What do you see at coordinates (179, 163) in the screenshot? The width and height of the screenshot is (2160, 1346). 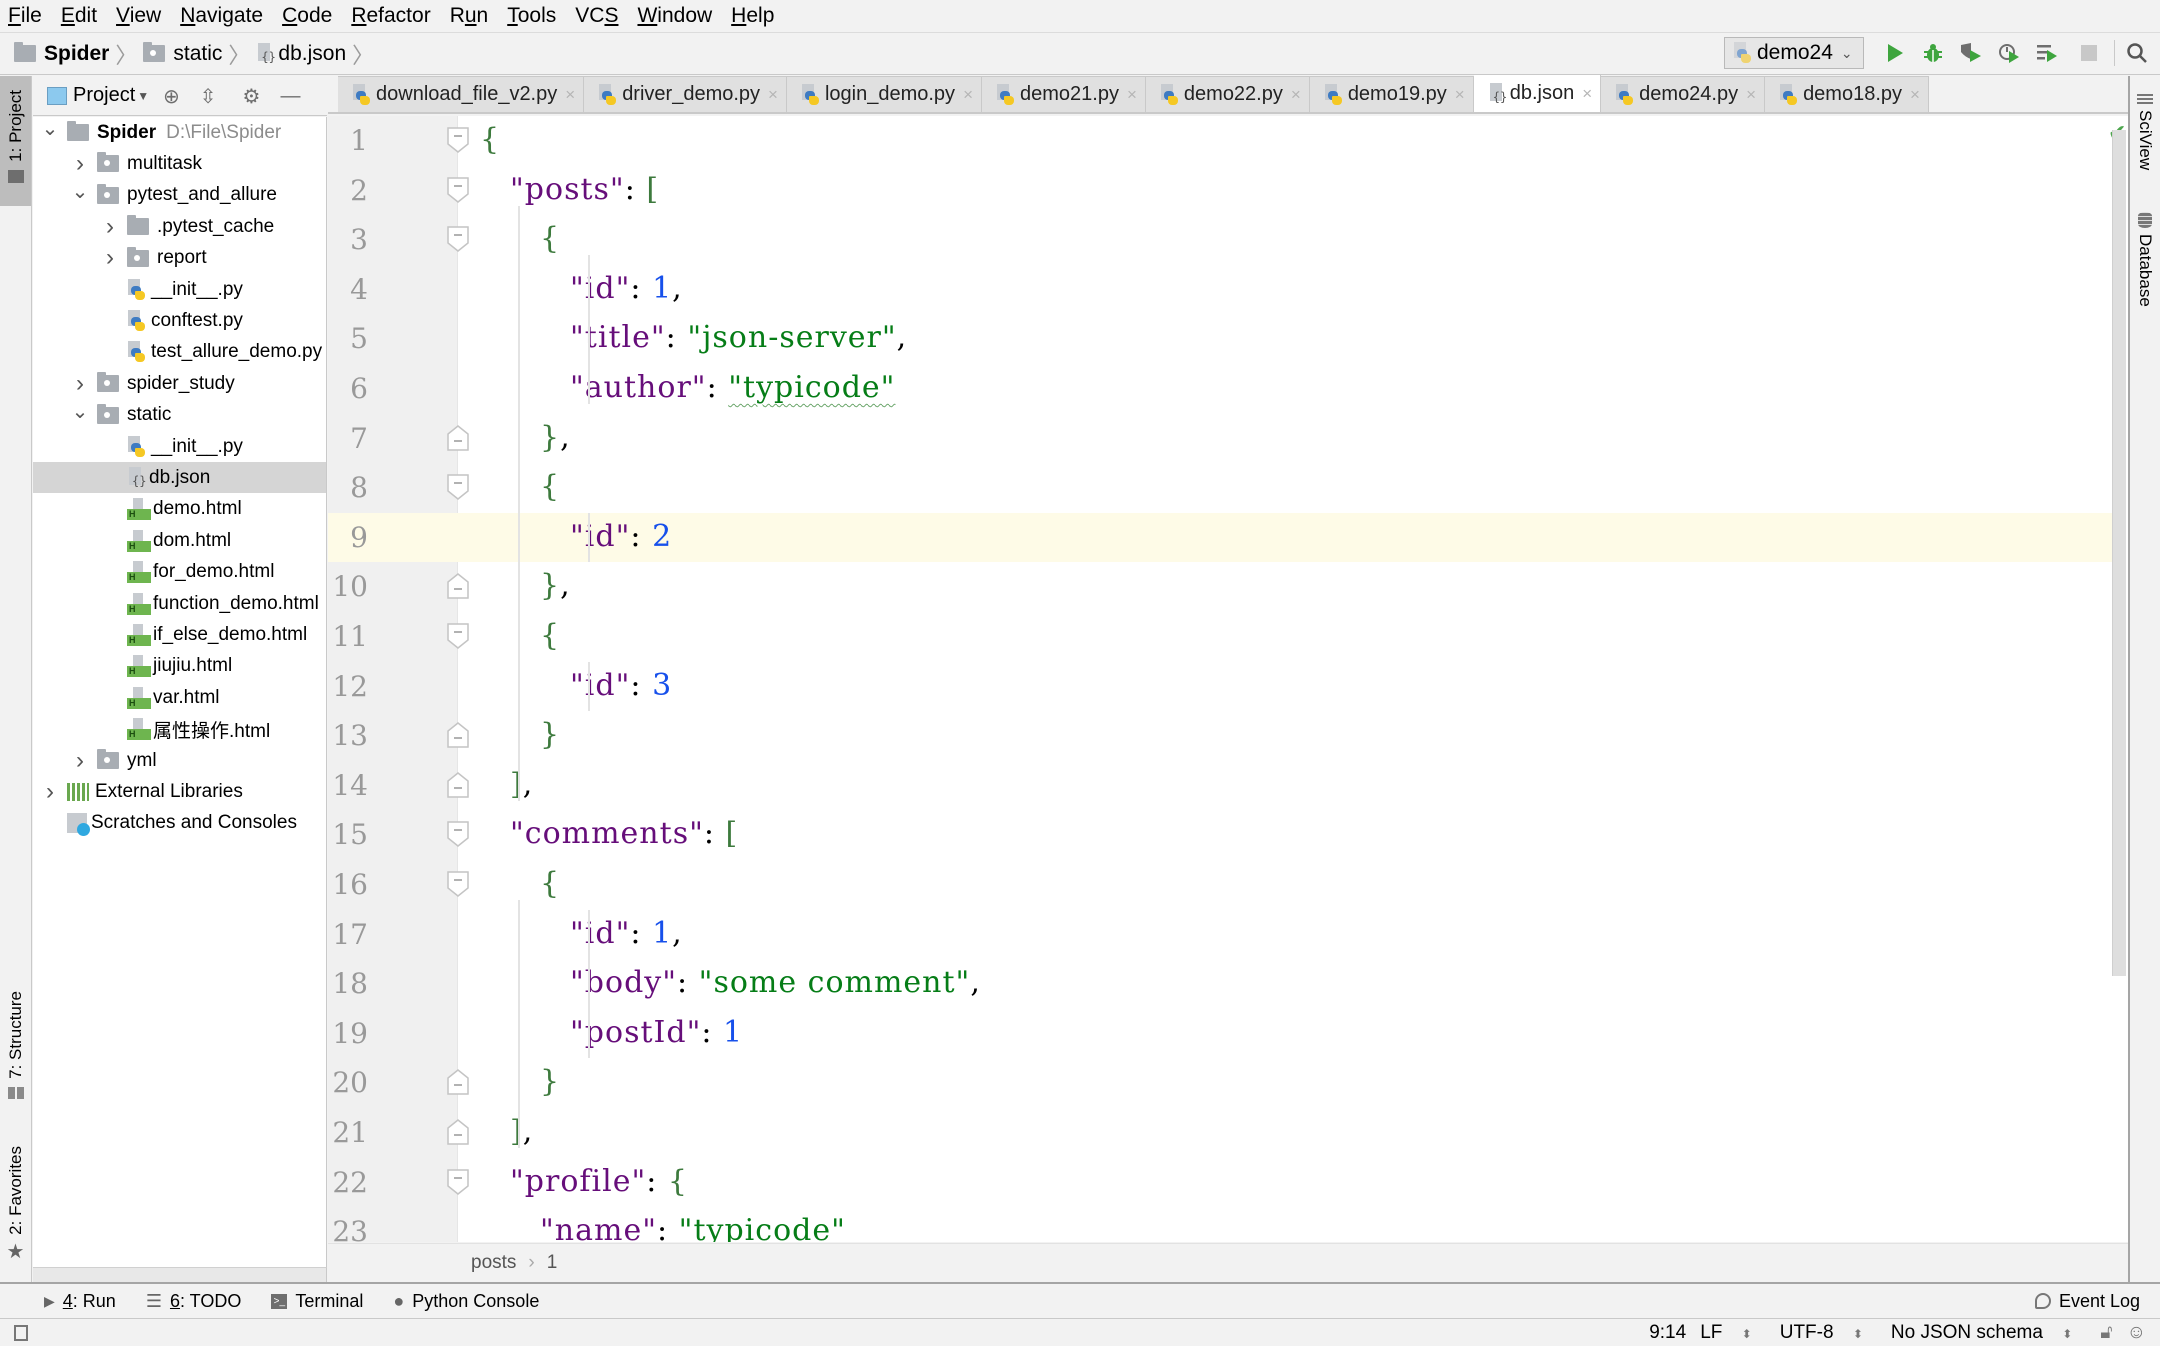 I see `tree-item: › multitask` at bounding box center [179, 163].